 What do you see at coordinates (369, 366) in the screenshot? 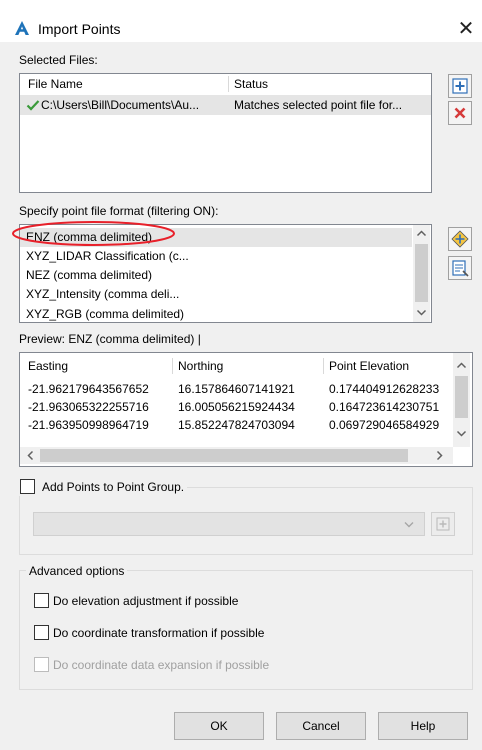
I see `column-header-point-elevation: Point Elevation` at bounding box center [369, 366].